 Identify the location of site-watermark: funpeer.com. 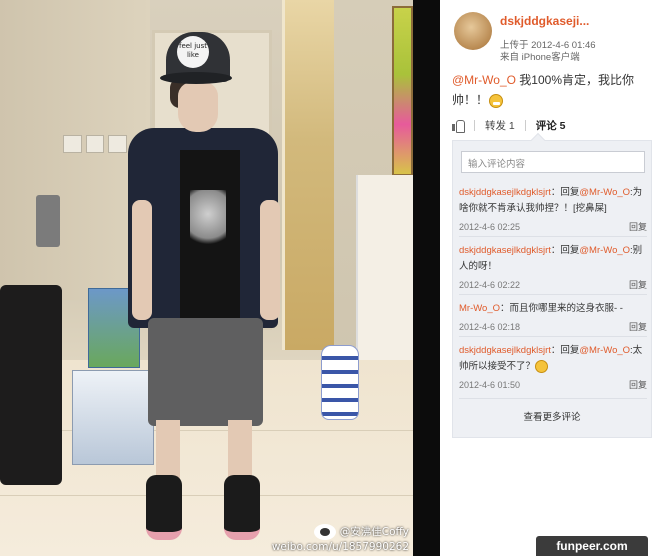
(592, 546).